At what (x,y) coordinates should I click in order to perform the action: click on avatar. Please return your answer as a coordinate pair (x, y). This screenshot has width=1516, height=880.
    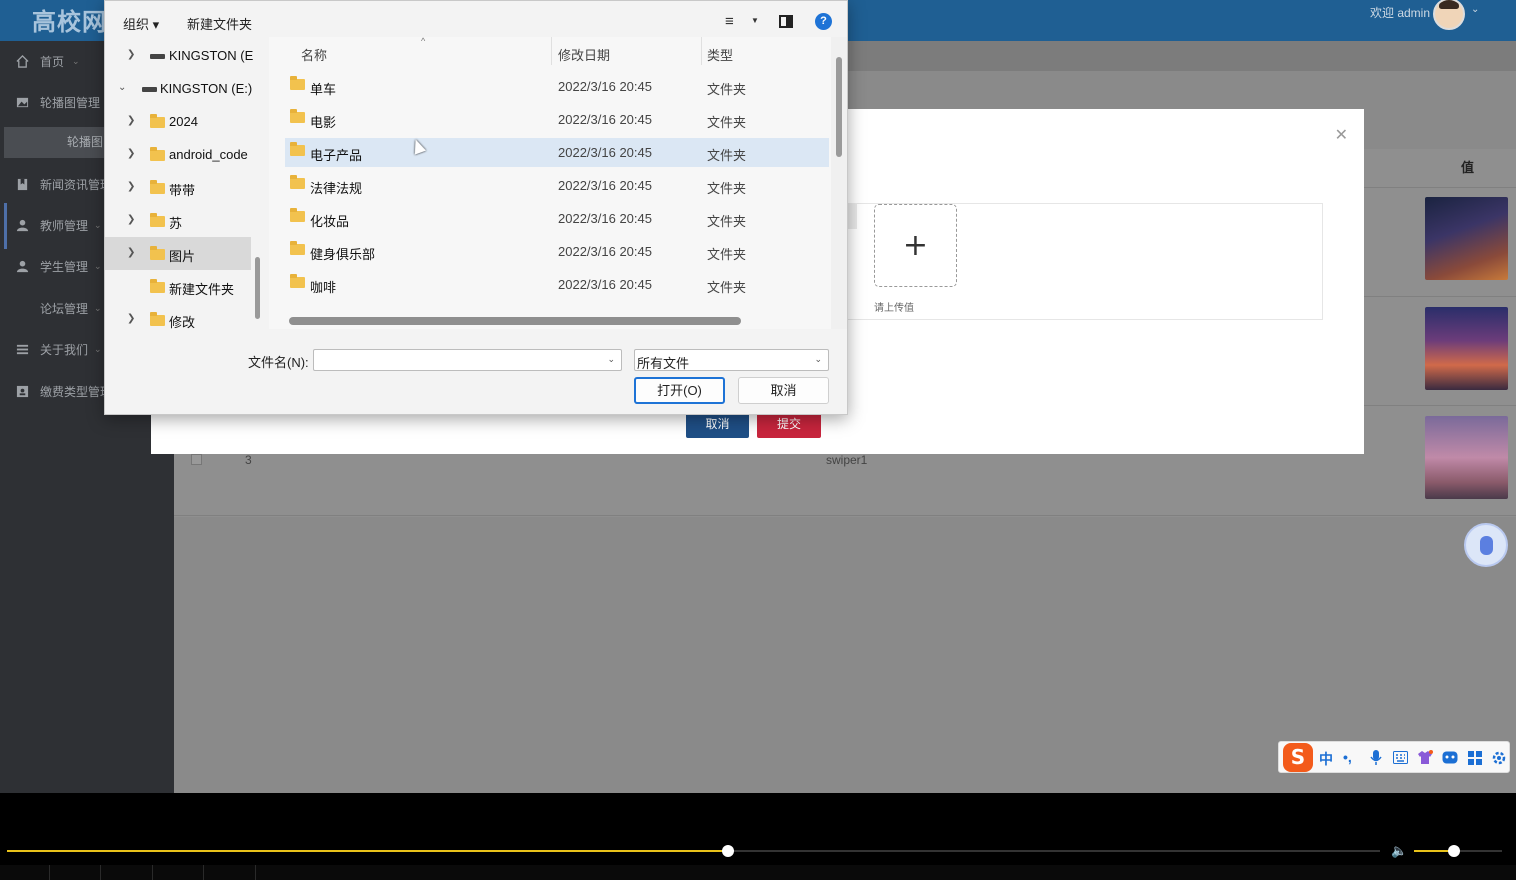
    Looking at the image, I should click on (1449, 15).